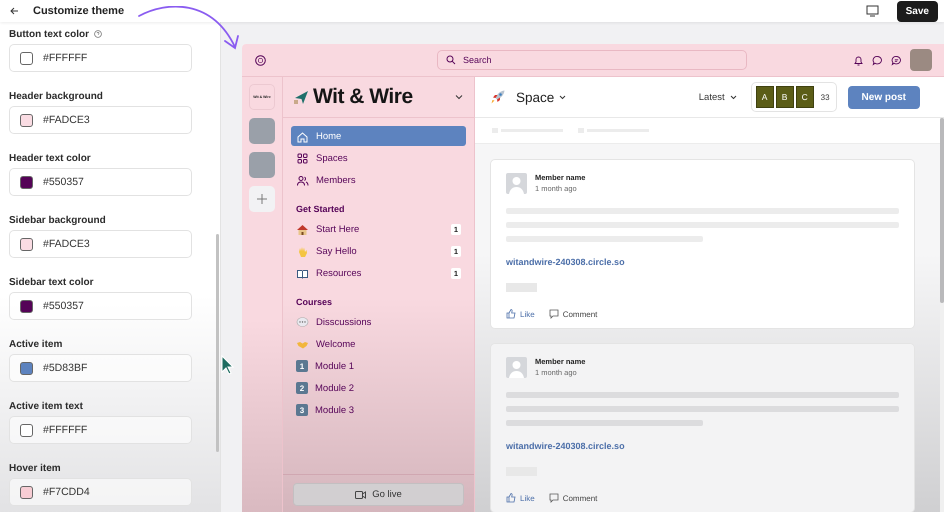 The width and height of the screenshot is (944, 512). Describe the element at coordinates (314, 302) in the screenshot. I see `section-heading: Courses` at that location.